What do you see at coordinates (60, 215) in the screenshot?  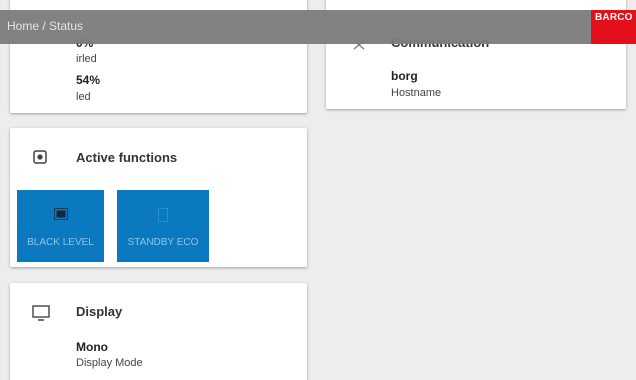 I see `black-level-icon` at bounding box center [60, 215].